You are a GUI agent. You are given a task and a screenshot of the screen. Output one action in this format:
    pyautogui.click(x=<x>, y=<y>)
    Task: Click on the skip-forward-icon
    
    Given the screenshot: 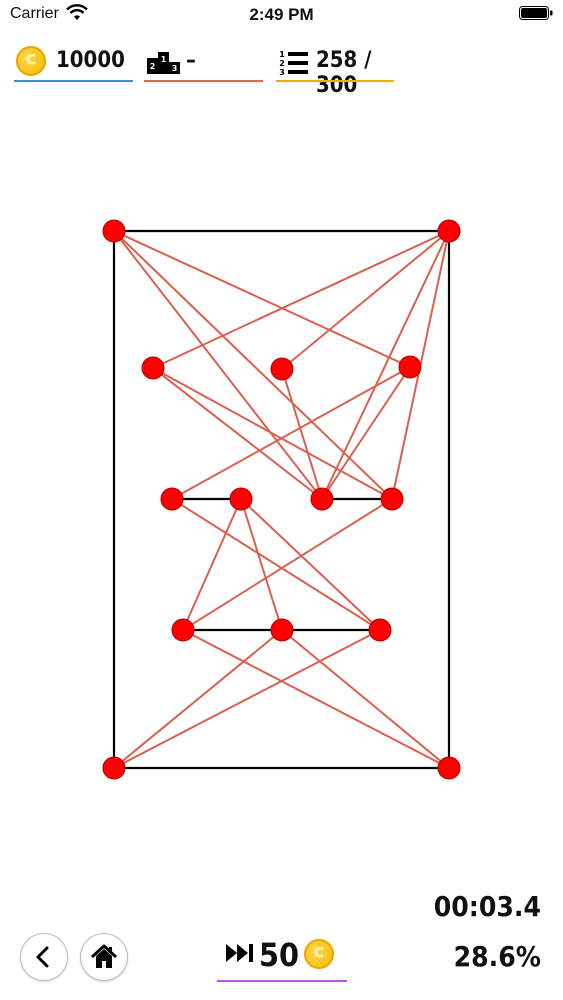 What is the action you would take?
    pyautogui.click(x=239, y=953)
    